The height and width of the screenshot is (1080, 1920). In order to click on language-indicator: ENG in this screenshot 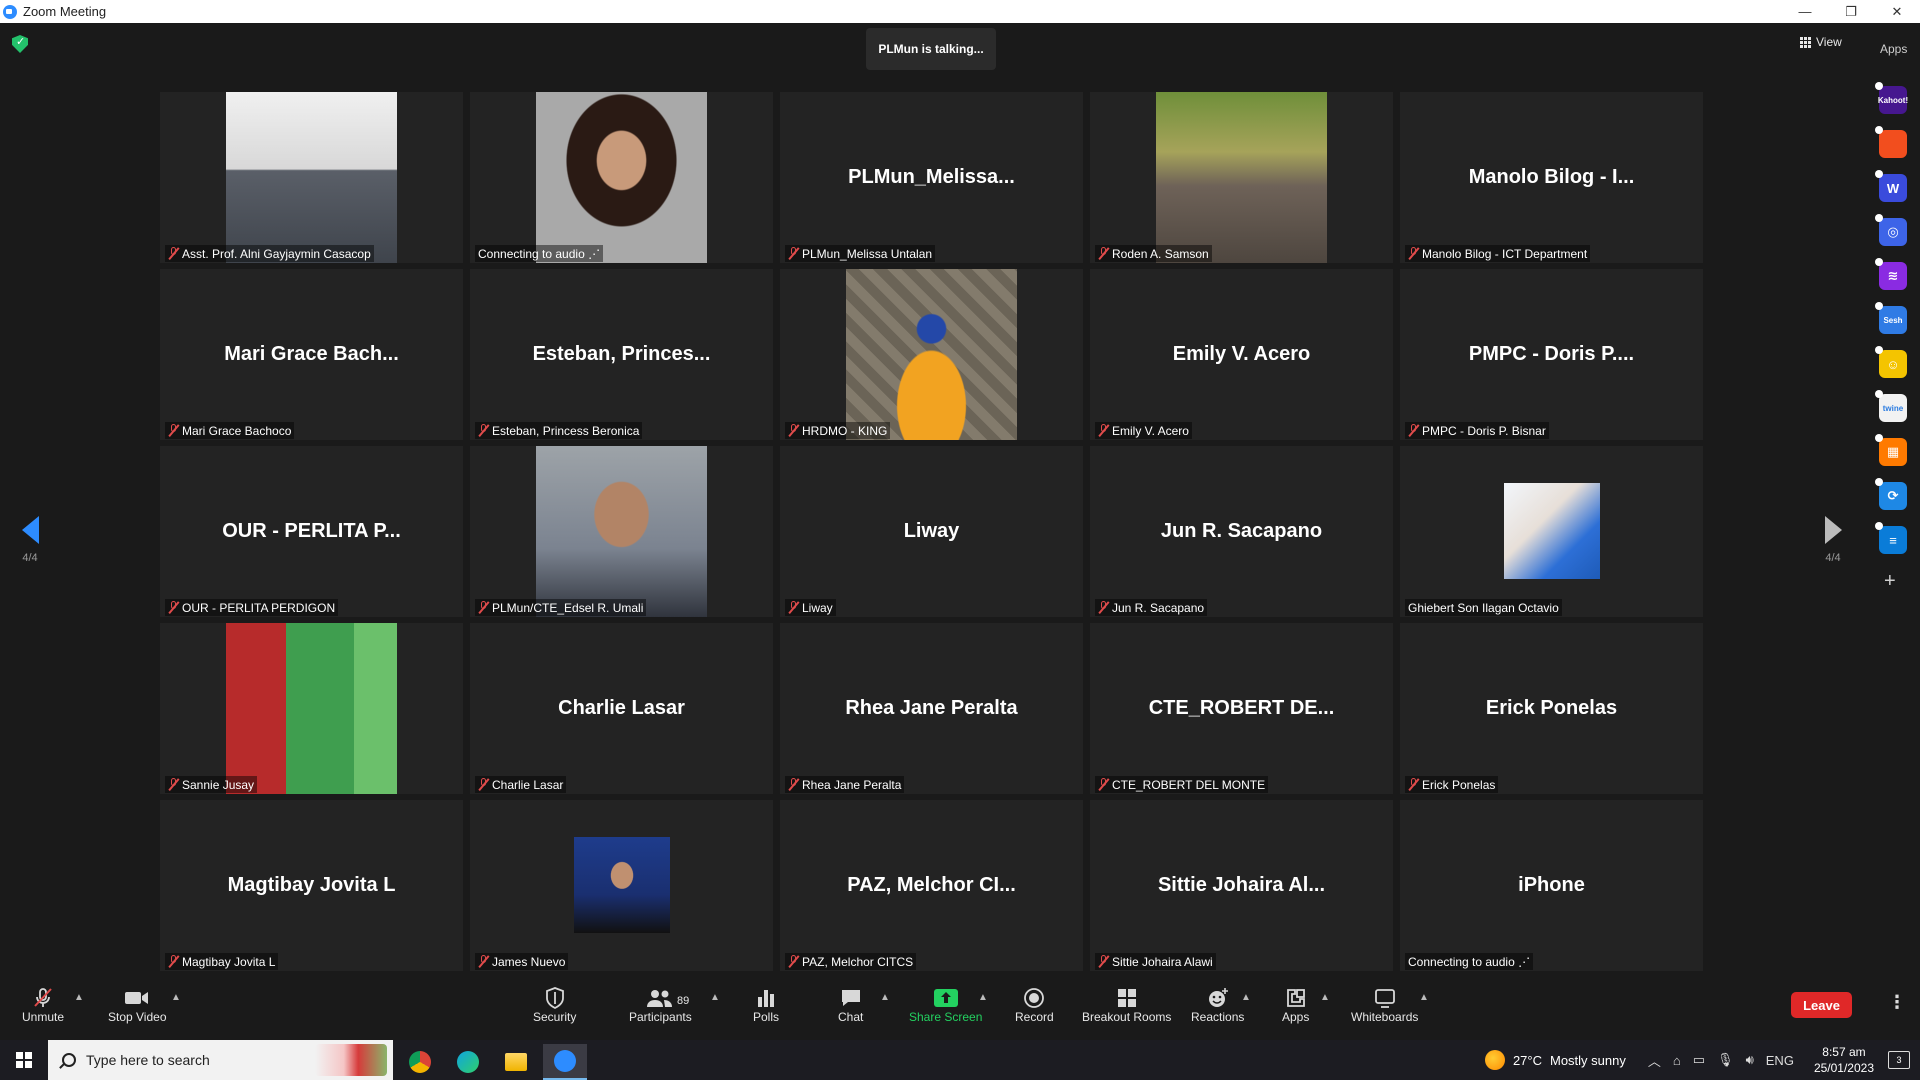, I will do `click(1780, 1060)`.